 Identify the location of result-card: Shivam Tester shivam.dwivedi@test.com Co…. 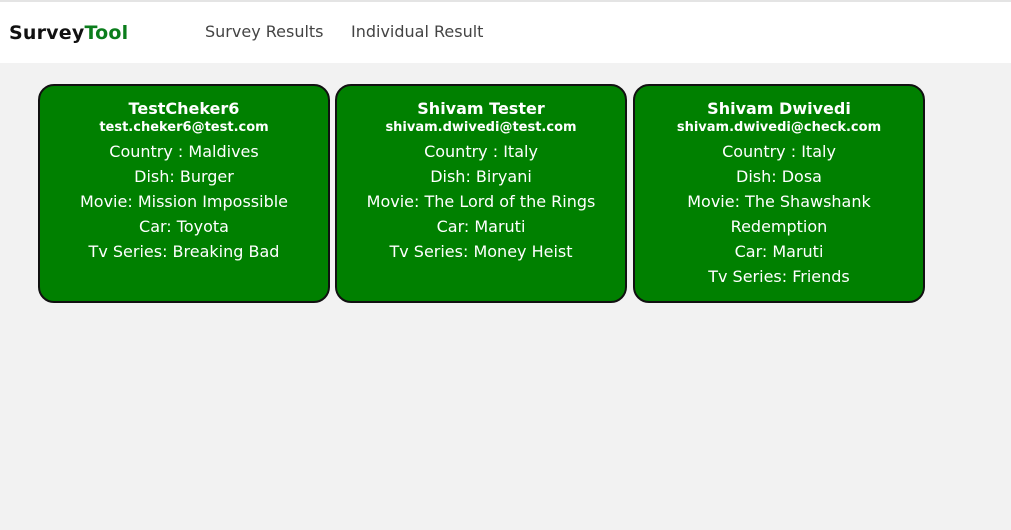
(481, 193).